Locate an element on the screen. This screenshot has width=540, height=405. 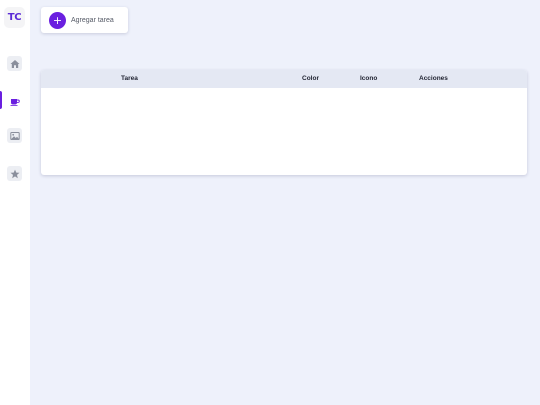
star-icon is located at coordinates (14, 173).